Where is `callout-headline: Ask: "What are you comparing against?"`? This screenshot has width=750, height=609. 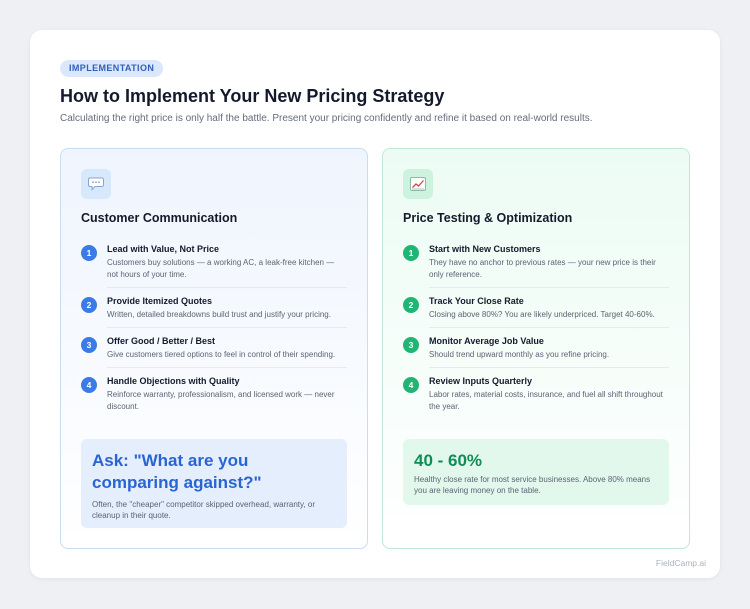 callout-headline: Ask: "What are you comparing against?" is located at coordinates (177, 471).